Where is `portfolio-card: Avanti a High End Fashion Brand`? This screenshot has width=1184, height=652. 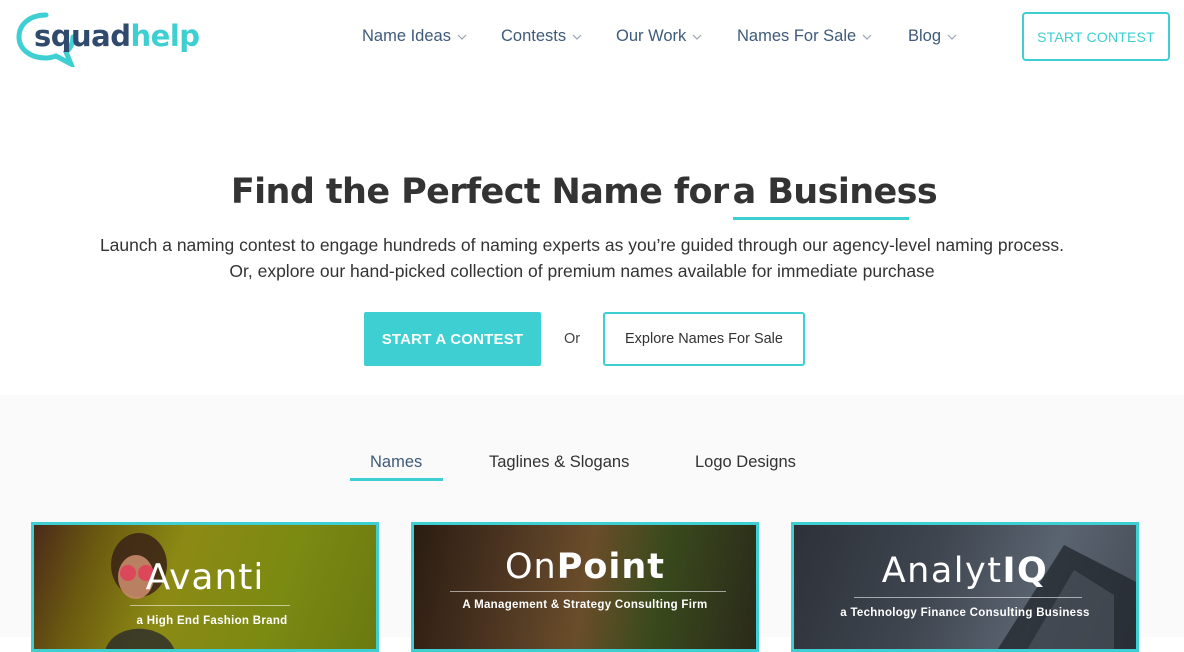
portfolio-card: Avanti a High End Fashion Brand is located at coordinates (205, 587).